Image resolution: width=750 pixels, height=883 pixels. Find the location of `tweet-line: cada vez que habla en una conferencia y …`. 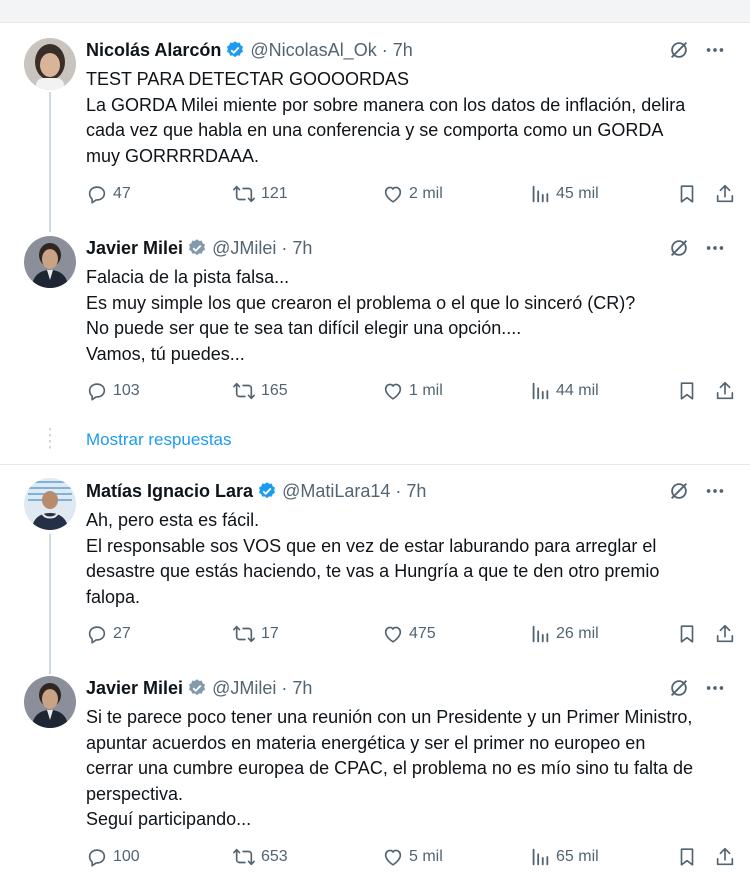

tweet-line: cada vez que habla en una conferencia y … is located at coordinates (375, 130).